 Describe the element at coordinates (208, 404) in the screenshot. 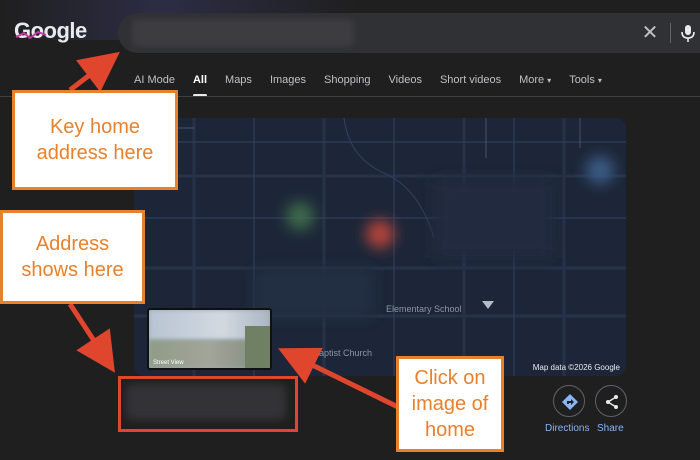

I see `address-highlight-box` at that location.